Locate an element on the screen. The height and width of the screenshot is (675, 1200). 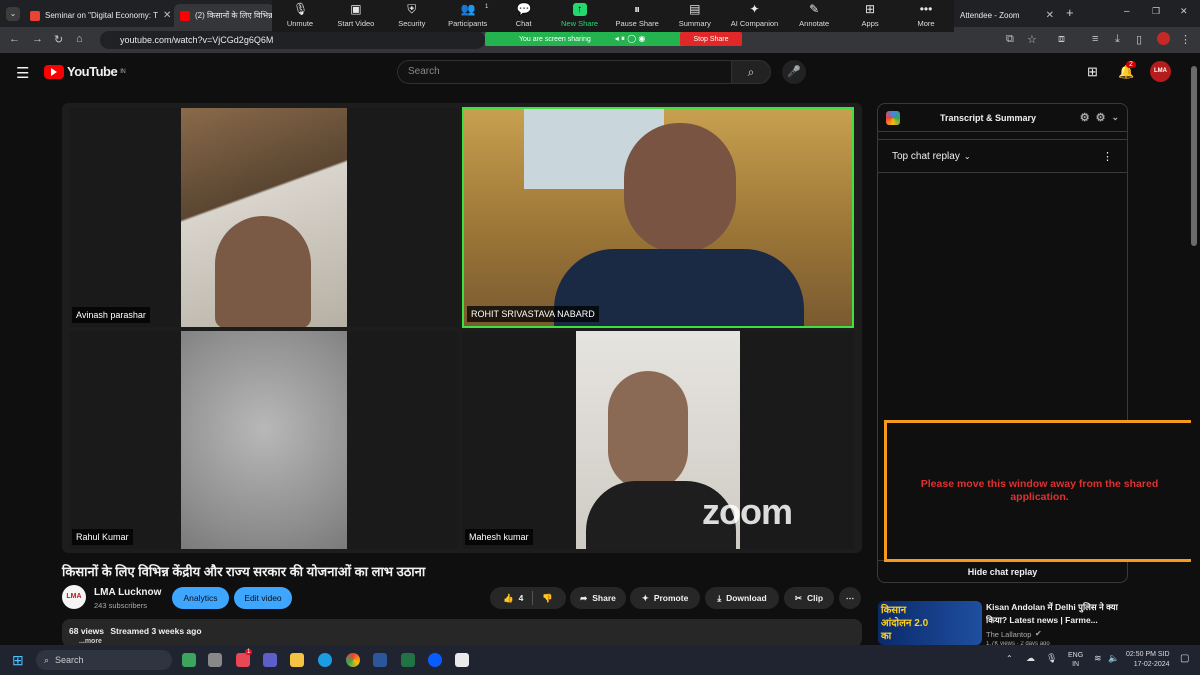
home-icon: ⌂ is located at coordinates (79, 39).